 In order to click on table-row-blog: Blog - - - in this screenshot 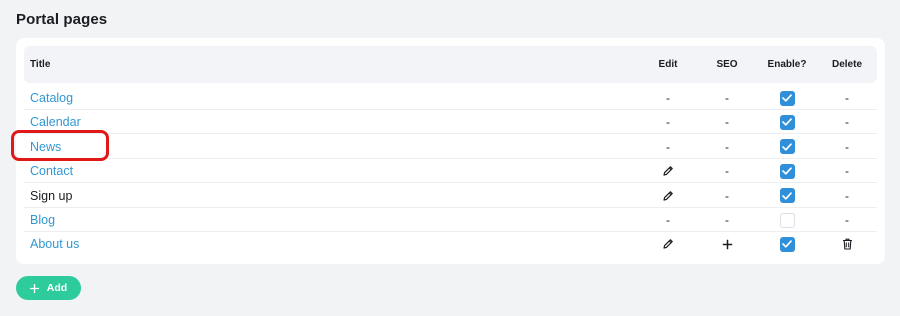, I will do `click(450, 220)`.